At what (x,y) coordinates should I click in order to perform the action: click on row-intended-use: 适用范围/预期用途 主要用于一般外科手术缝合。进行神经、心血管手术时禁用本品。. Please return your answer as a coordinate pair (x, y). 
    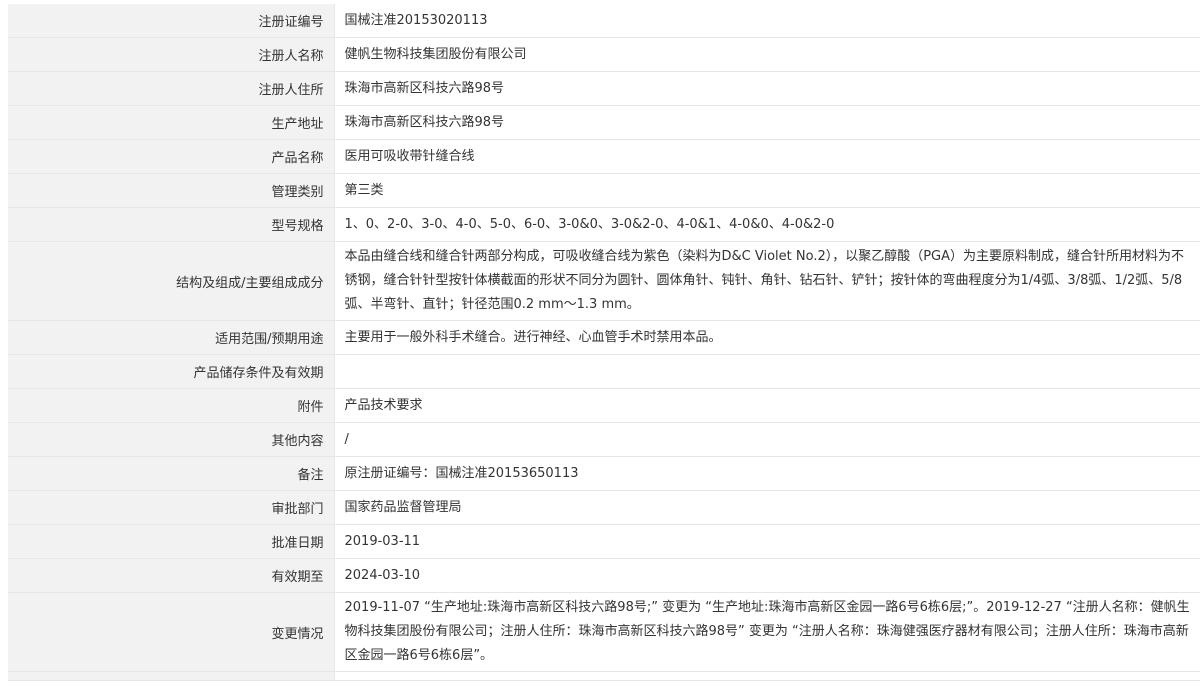
    Looking at the image, I should click on (604, 337).